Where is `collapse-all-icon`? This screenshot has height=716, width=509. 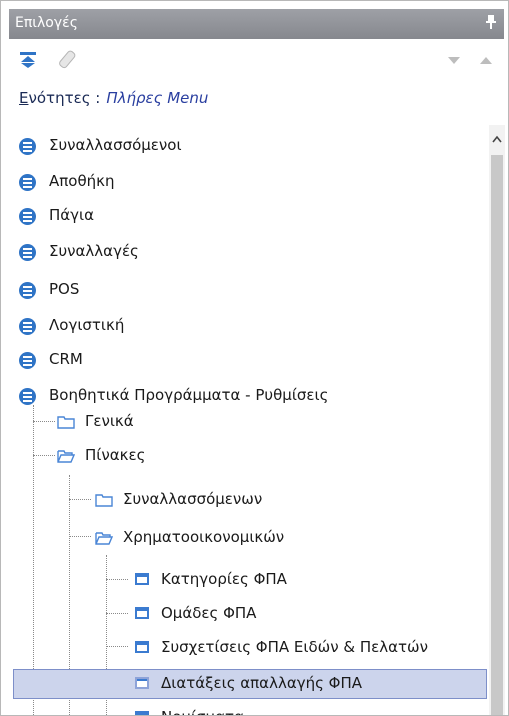
collapse-all-icon is located at coordinates (28, 60).